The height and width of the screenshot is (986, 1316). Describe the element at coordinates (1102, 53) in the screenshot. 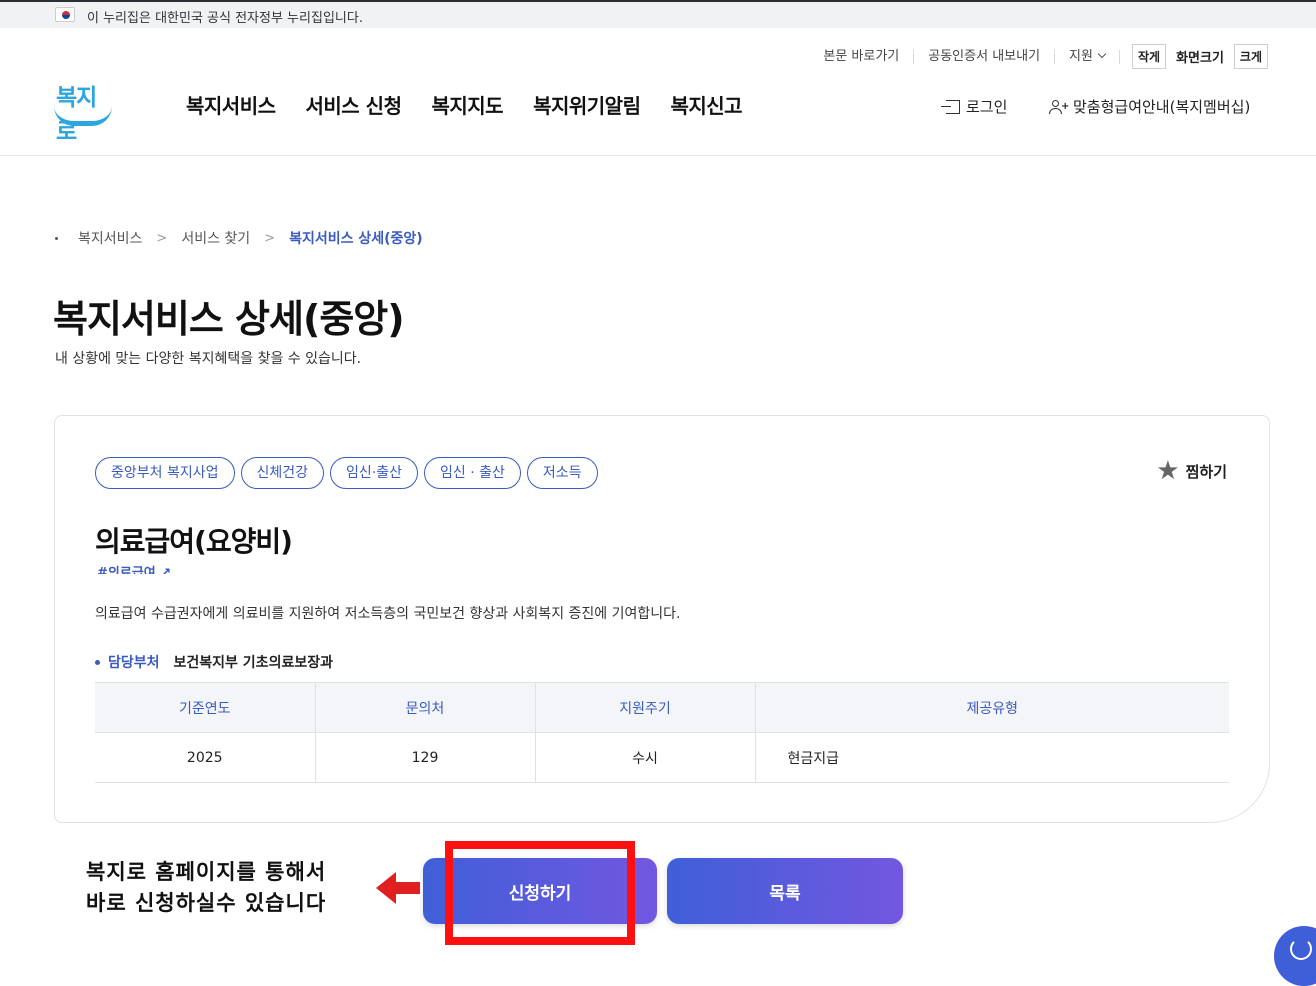

I see `chevron-down-icon` at that location.